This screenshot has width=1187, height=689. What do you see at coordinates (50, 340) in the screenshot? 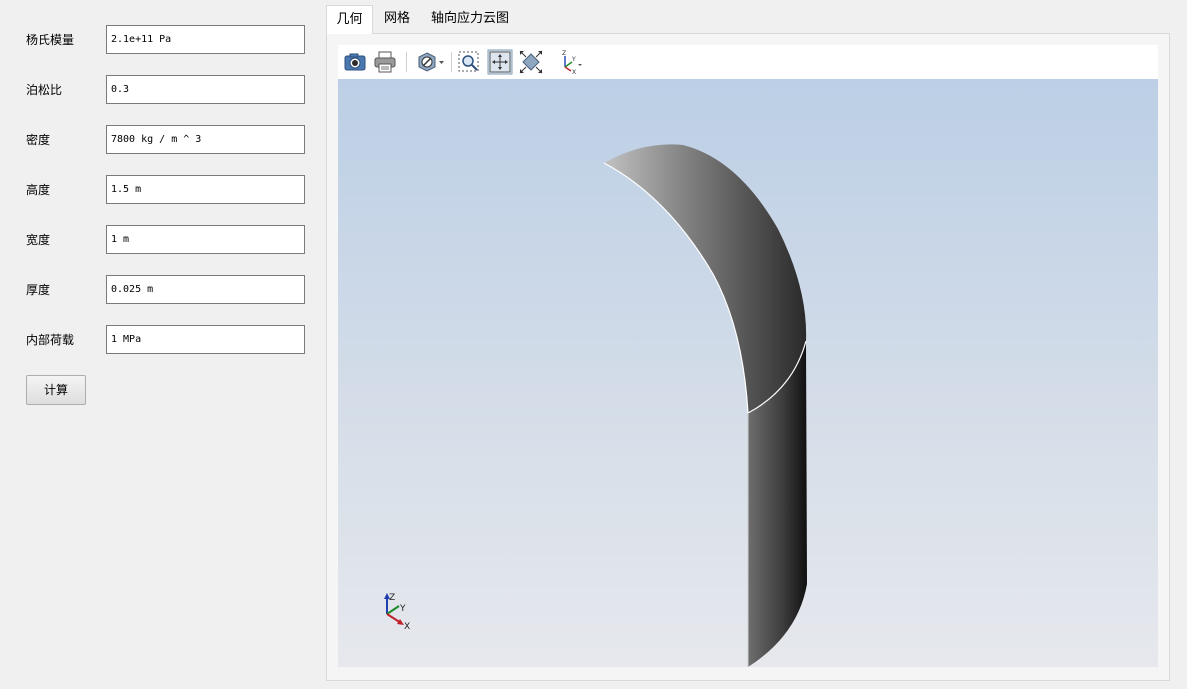
I see `label-internal-load: 内部荷载` at bounding box center [50, 340].